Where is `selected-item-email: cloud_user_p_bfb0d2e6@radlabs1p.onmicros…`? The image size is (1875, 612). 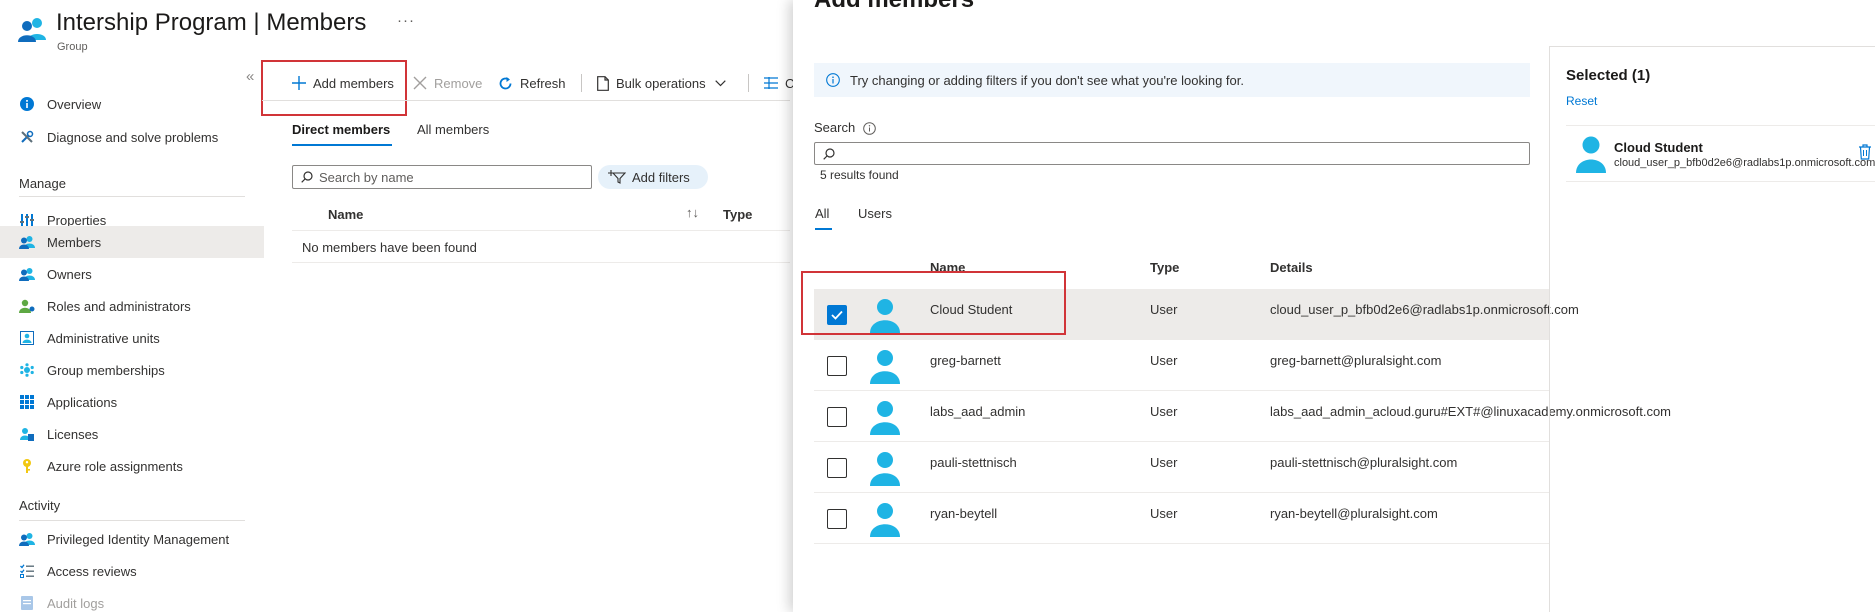
selected-item-email: cloud_user_p_bfb0d2e6@radlabs1p.onmicros… is located at coordinates (1744, 163).